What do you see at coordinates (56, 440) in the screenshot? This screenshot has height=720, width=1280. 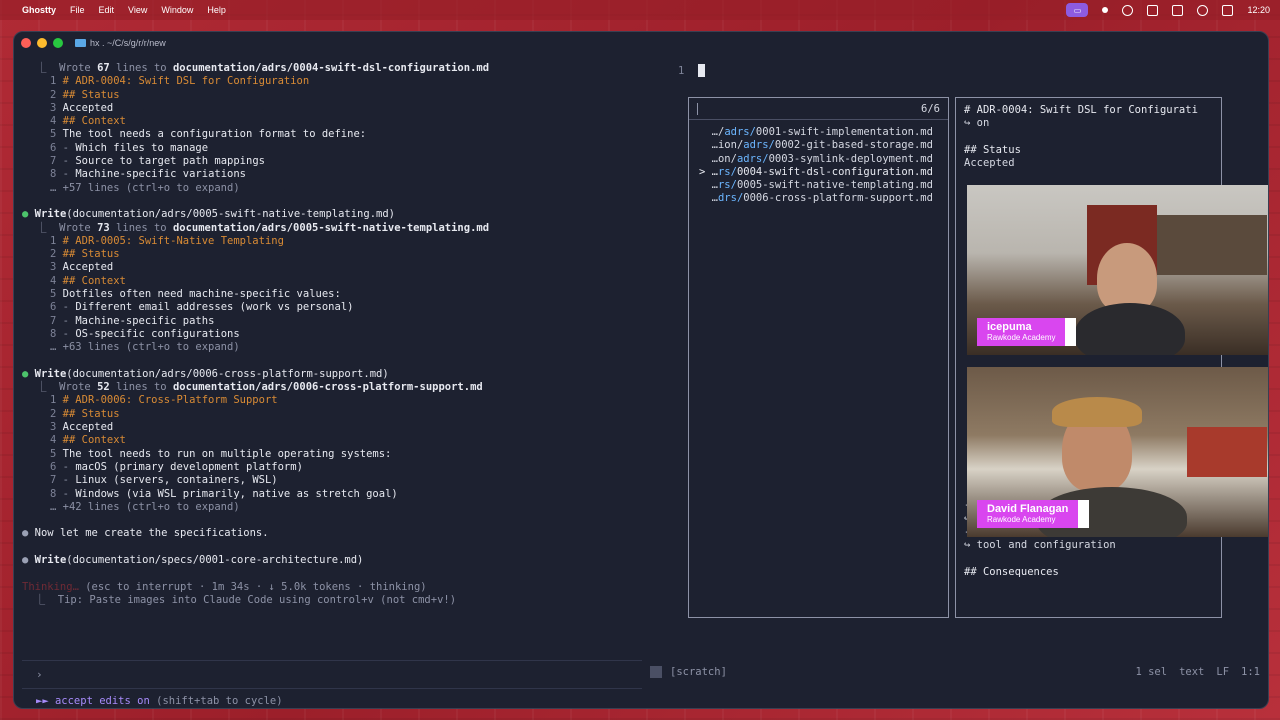 I see `output-text: 4` at bounding box center [56, 440].